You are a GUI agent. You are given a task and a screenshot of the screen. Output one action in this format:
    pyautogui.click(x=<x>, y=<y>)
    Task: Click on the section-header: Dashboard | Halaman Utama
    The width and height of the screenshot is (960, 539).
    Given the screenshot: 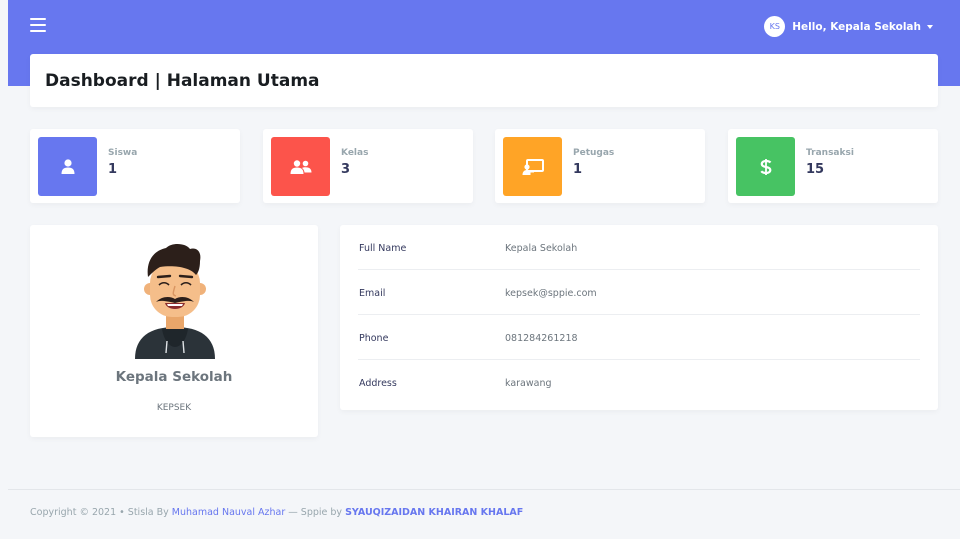 What is the action you would take?
    pyautogui.click(x=484, y=80)
    